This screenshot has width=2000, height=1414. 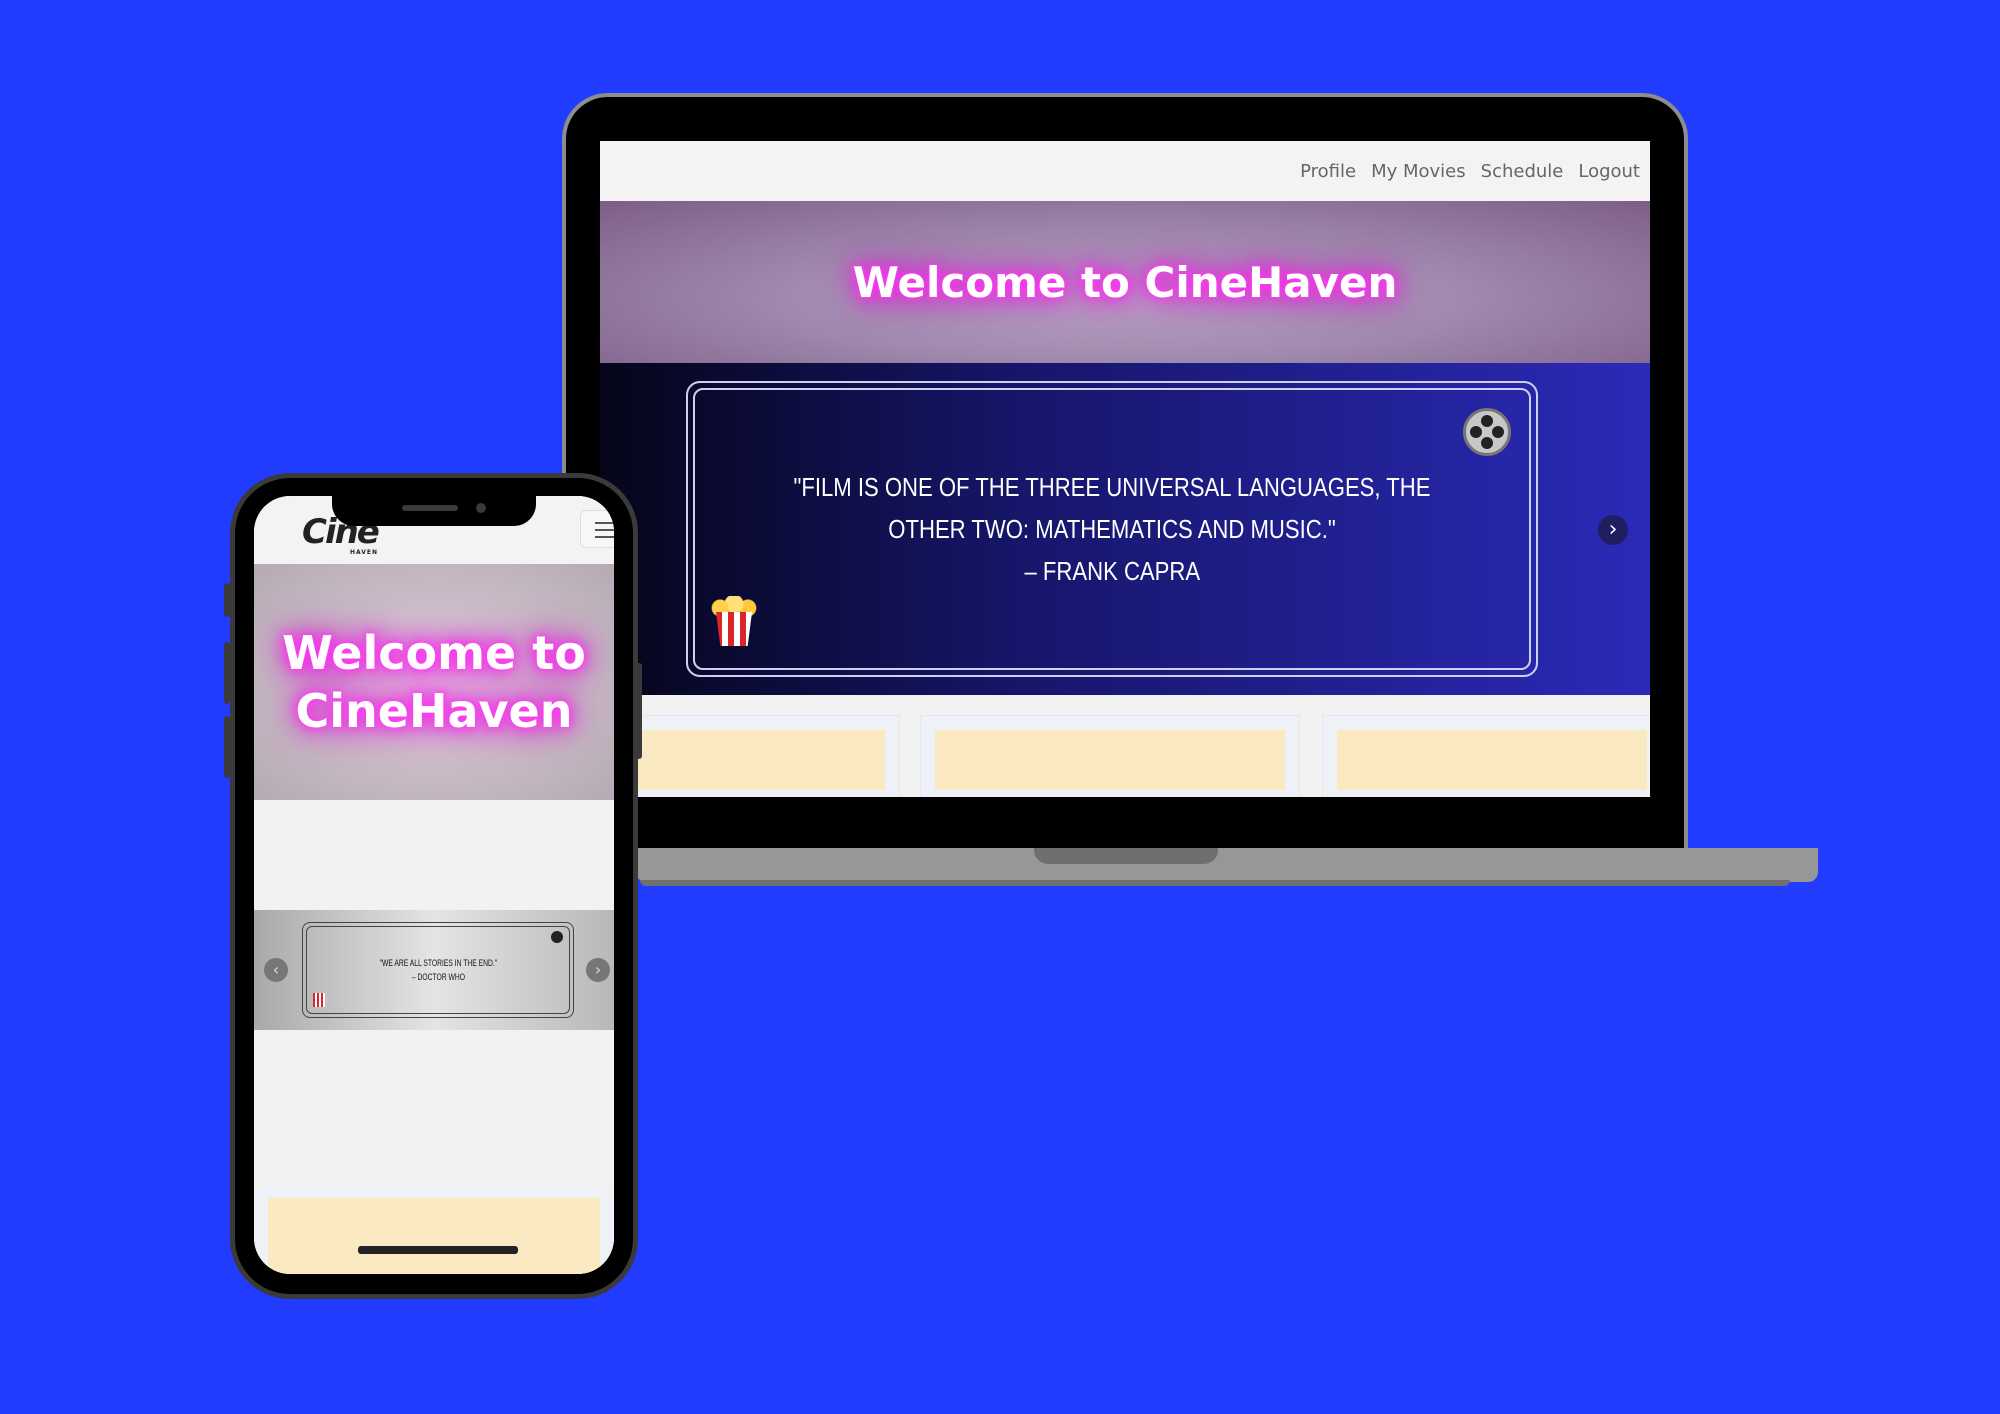 I want to click on quote-author: – Frank Capra, so click(x=1112, y=571).